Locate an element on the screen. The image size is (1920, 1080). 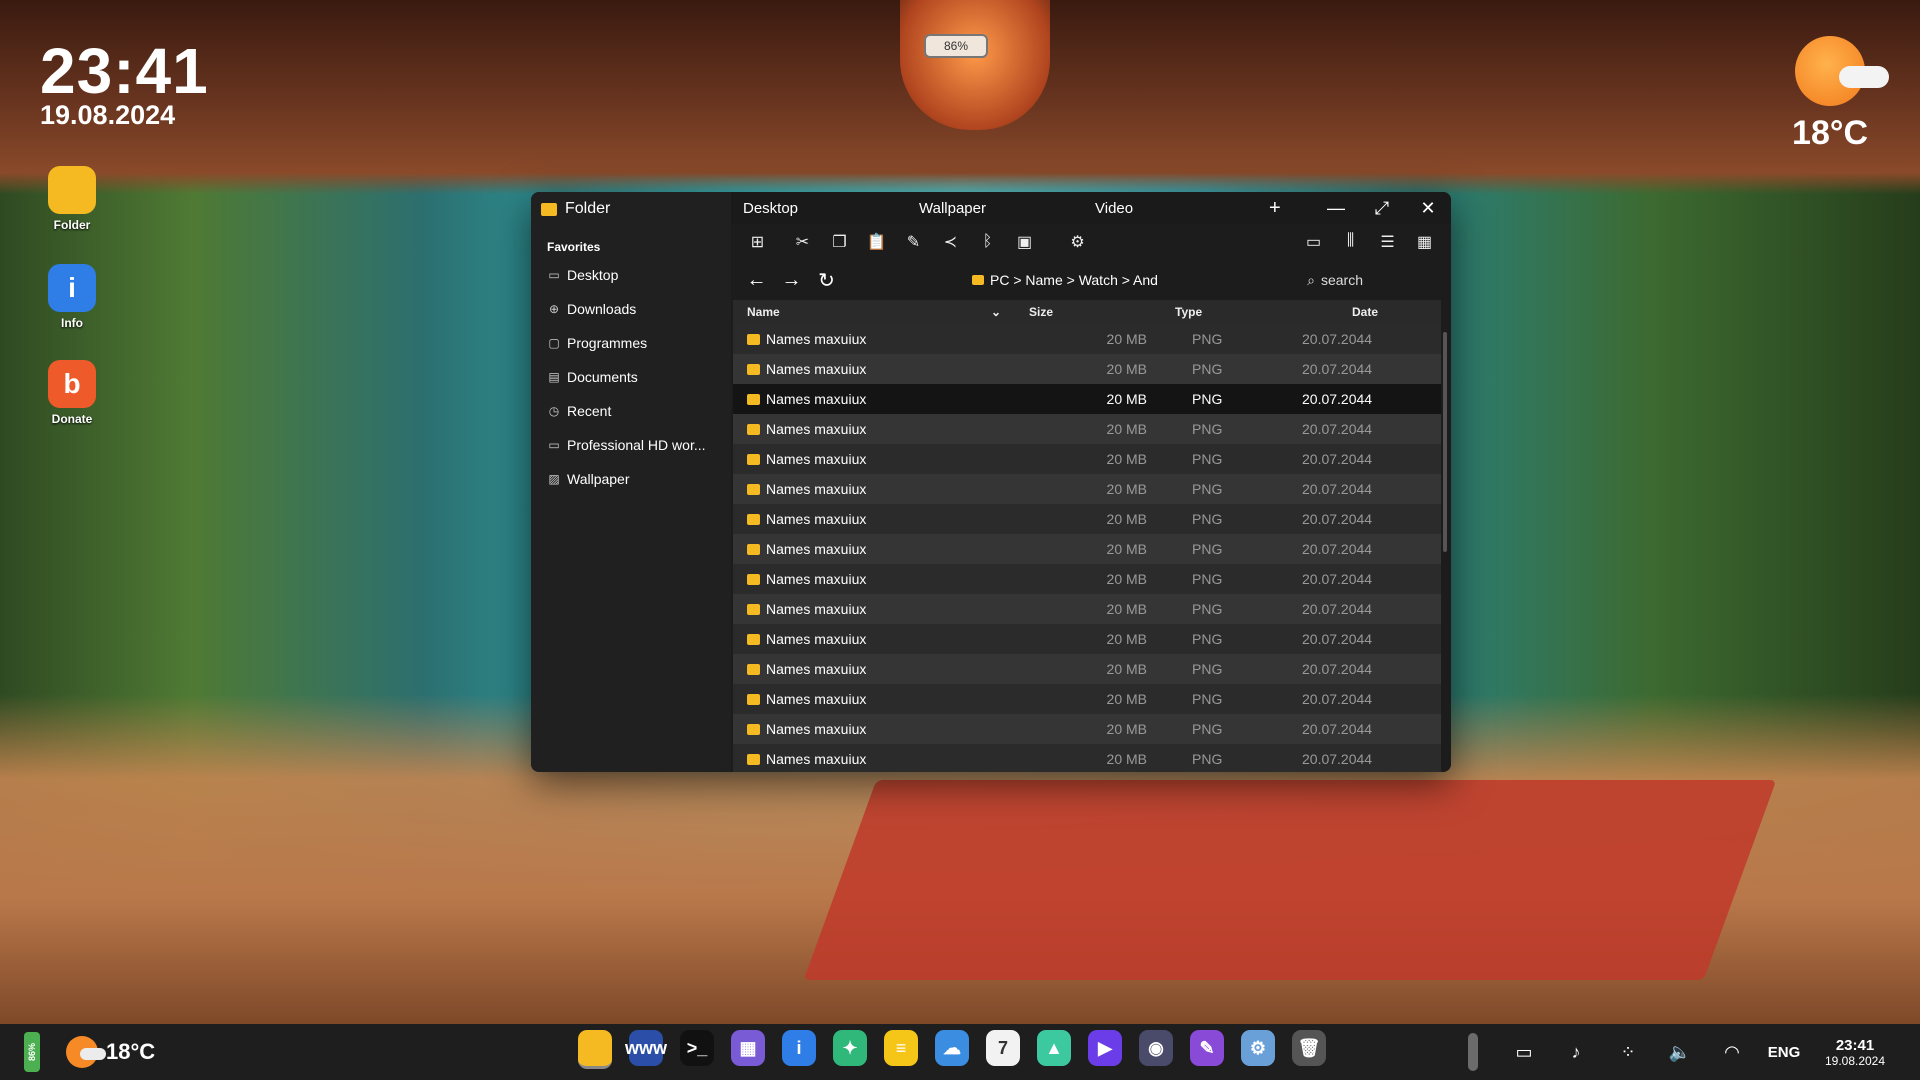
sidebar-item-programmes: ▢ Programmes is located at coordinates (631, 343).